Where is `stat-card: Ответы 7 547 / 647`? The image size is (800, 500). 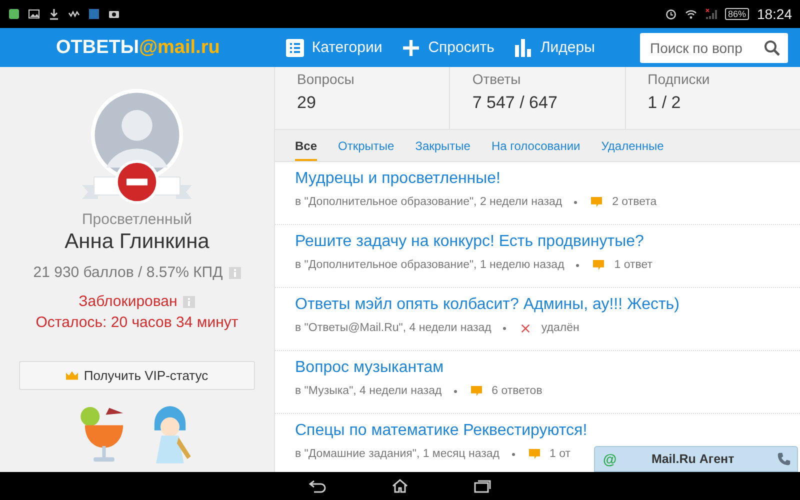
stat-card: Ответы 7 547 / 647 is located at coordinates (538, 98).